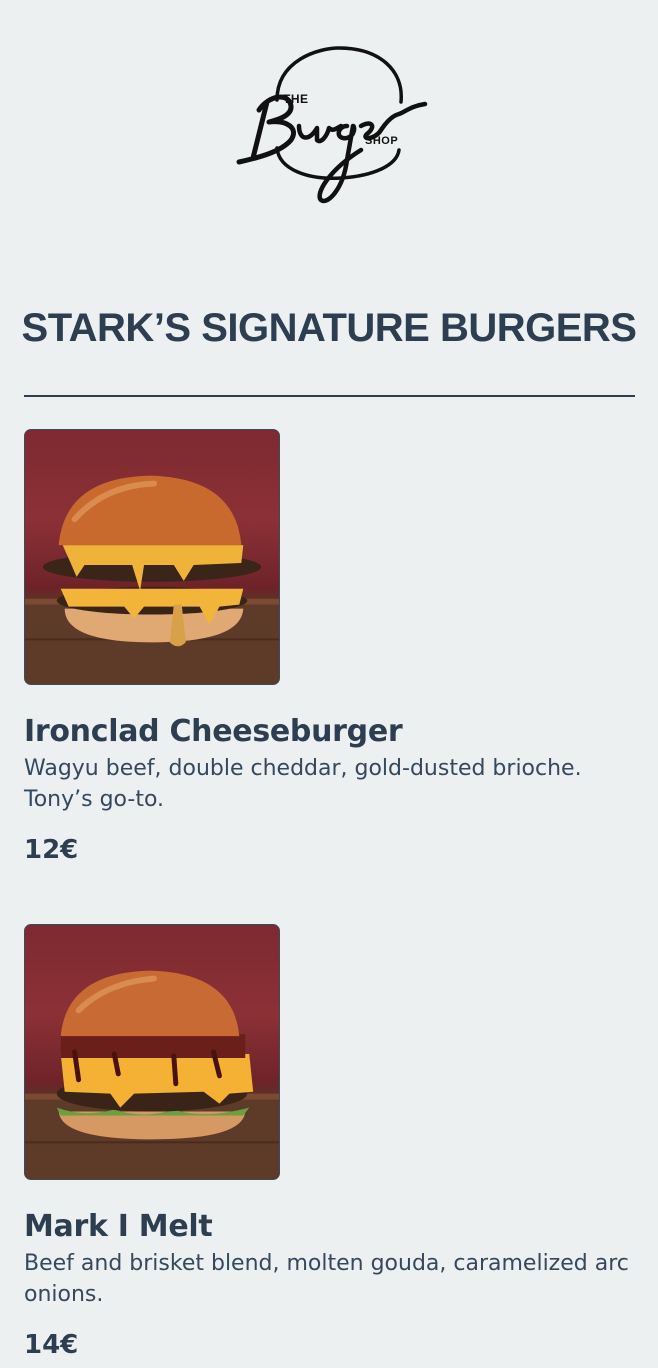 This screenshot has height=1368, width=658. Describe the element at coordinates (329, 328) in the screenshot. I see `section-title: STARK’S SIGNATURE BURGERS` at that location.